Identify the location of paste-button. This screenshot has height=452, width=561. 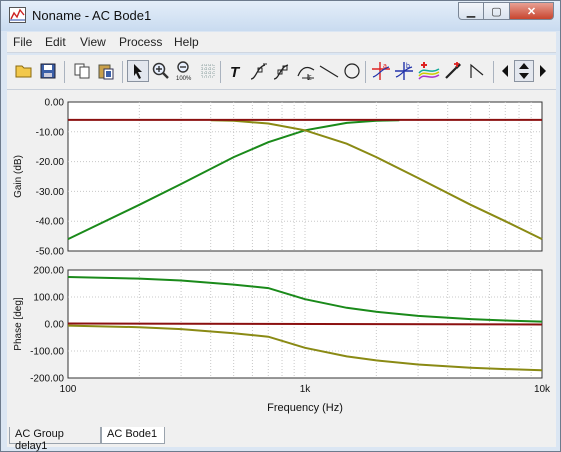
(106, 71).